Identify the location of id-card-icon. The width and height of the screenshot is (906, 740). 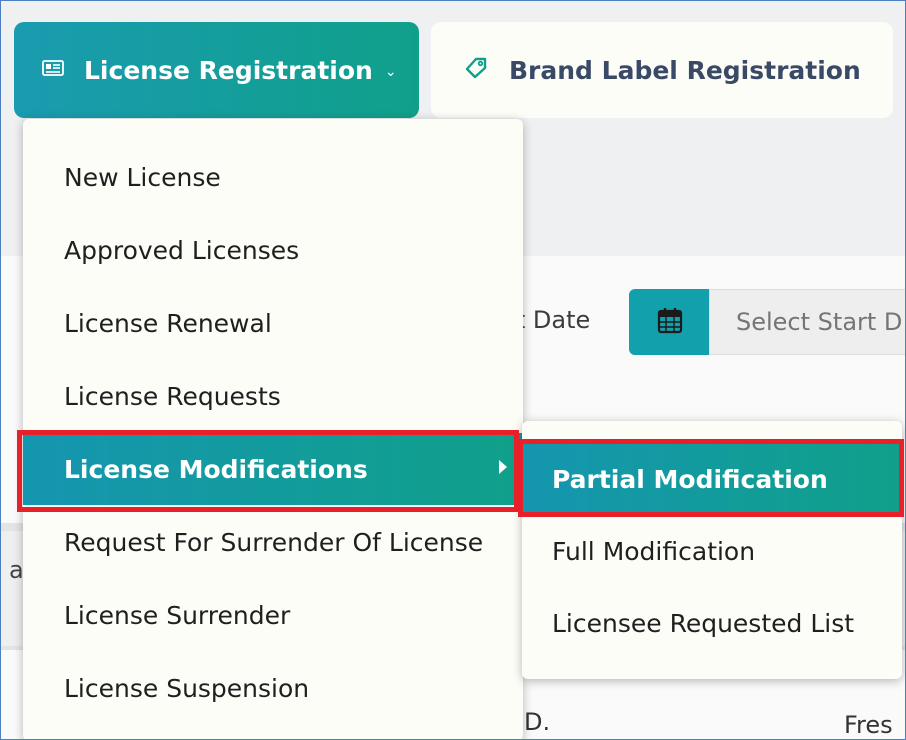
(53, 70).